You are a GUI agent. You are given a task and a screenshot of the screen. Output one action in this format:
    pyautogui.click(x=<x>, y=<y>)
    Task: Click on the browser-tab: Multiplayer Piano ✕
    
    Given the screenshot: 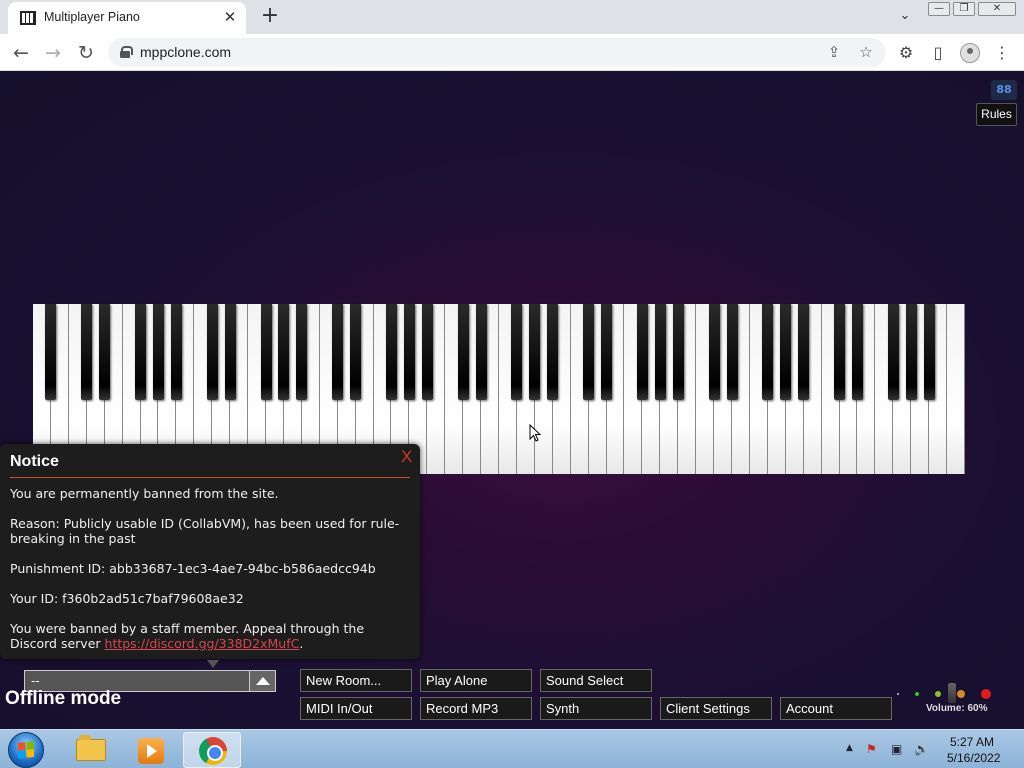 What is the action you would take?
    pyautogui.click(x=127, y=18)
    